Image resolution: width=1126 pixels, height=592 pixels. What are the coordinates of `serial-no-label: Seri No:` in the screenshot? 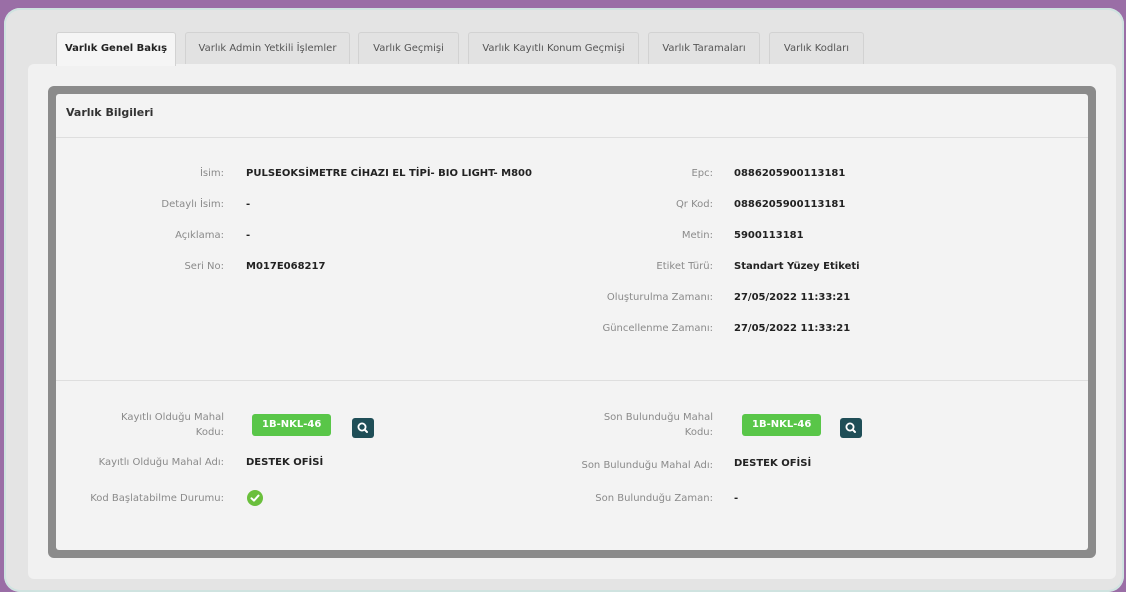 It's located at (204, 266).